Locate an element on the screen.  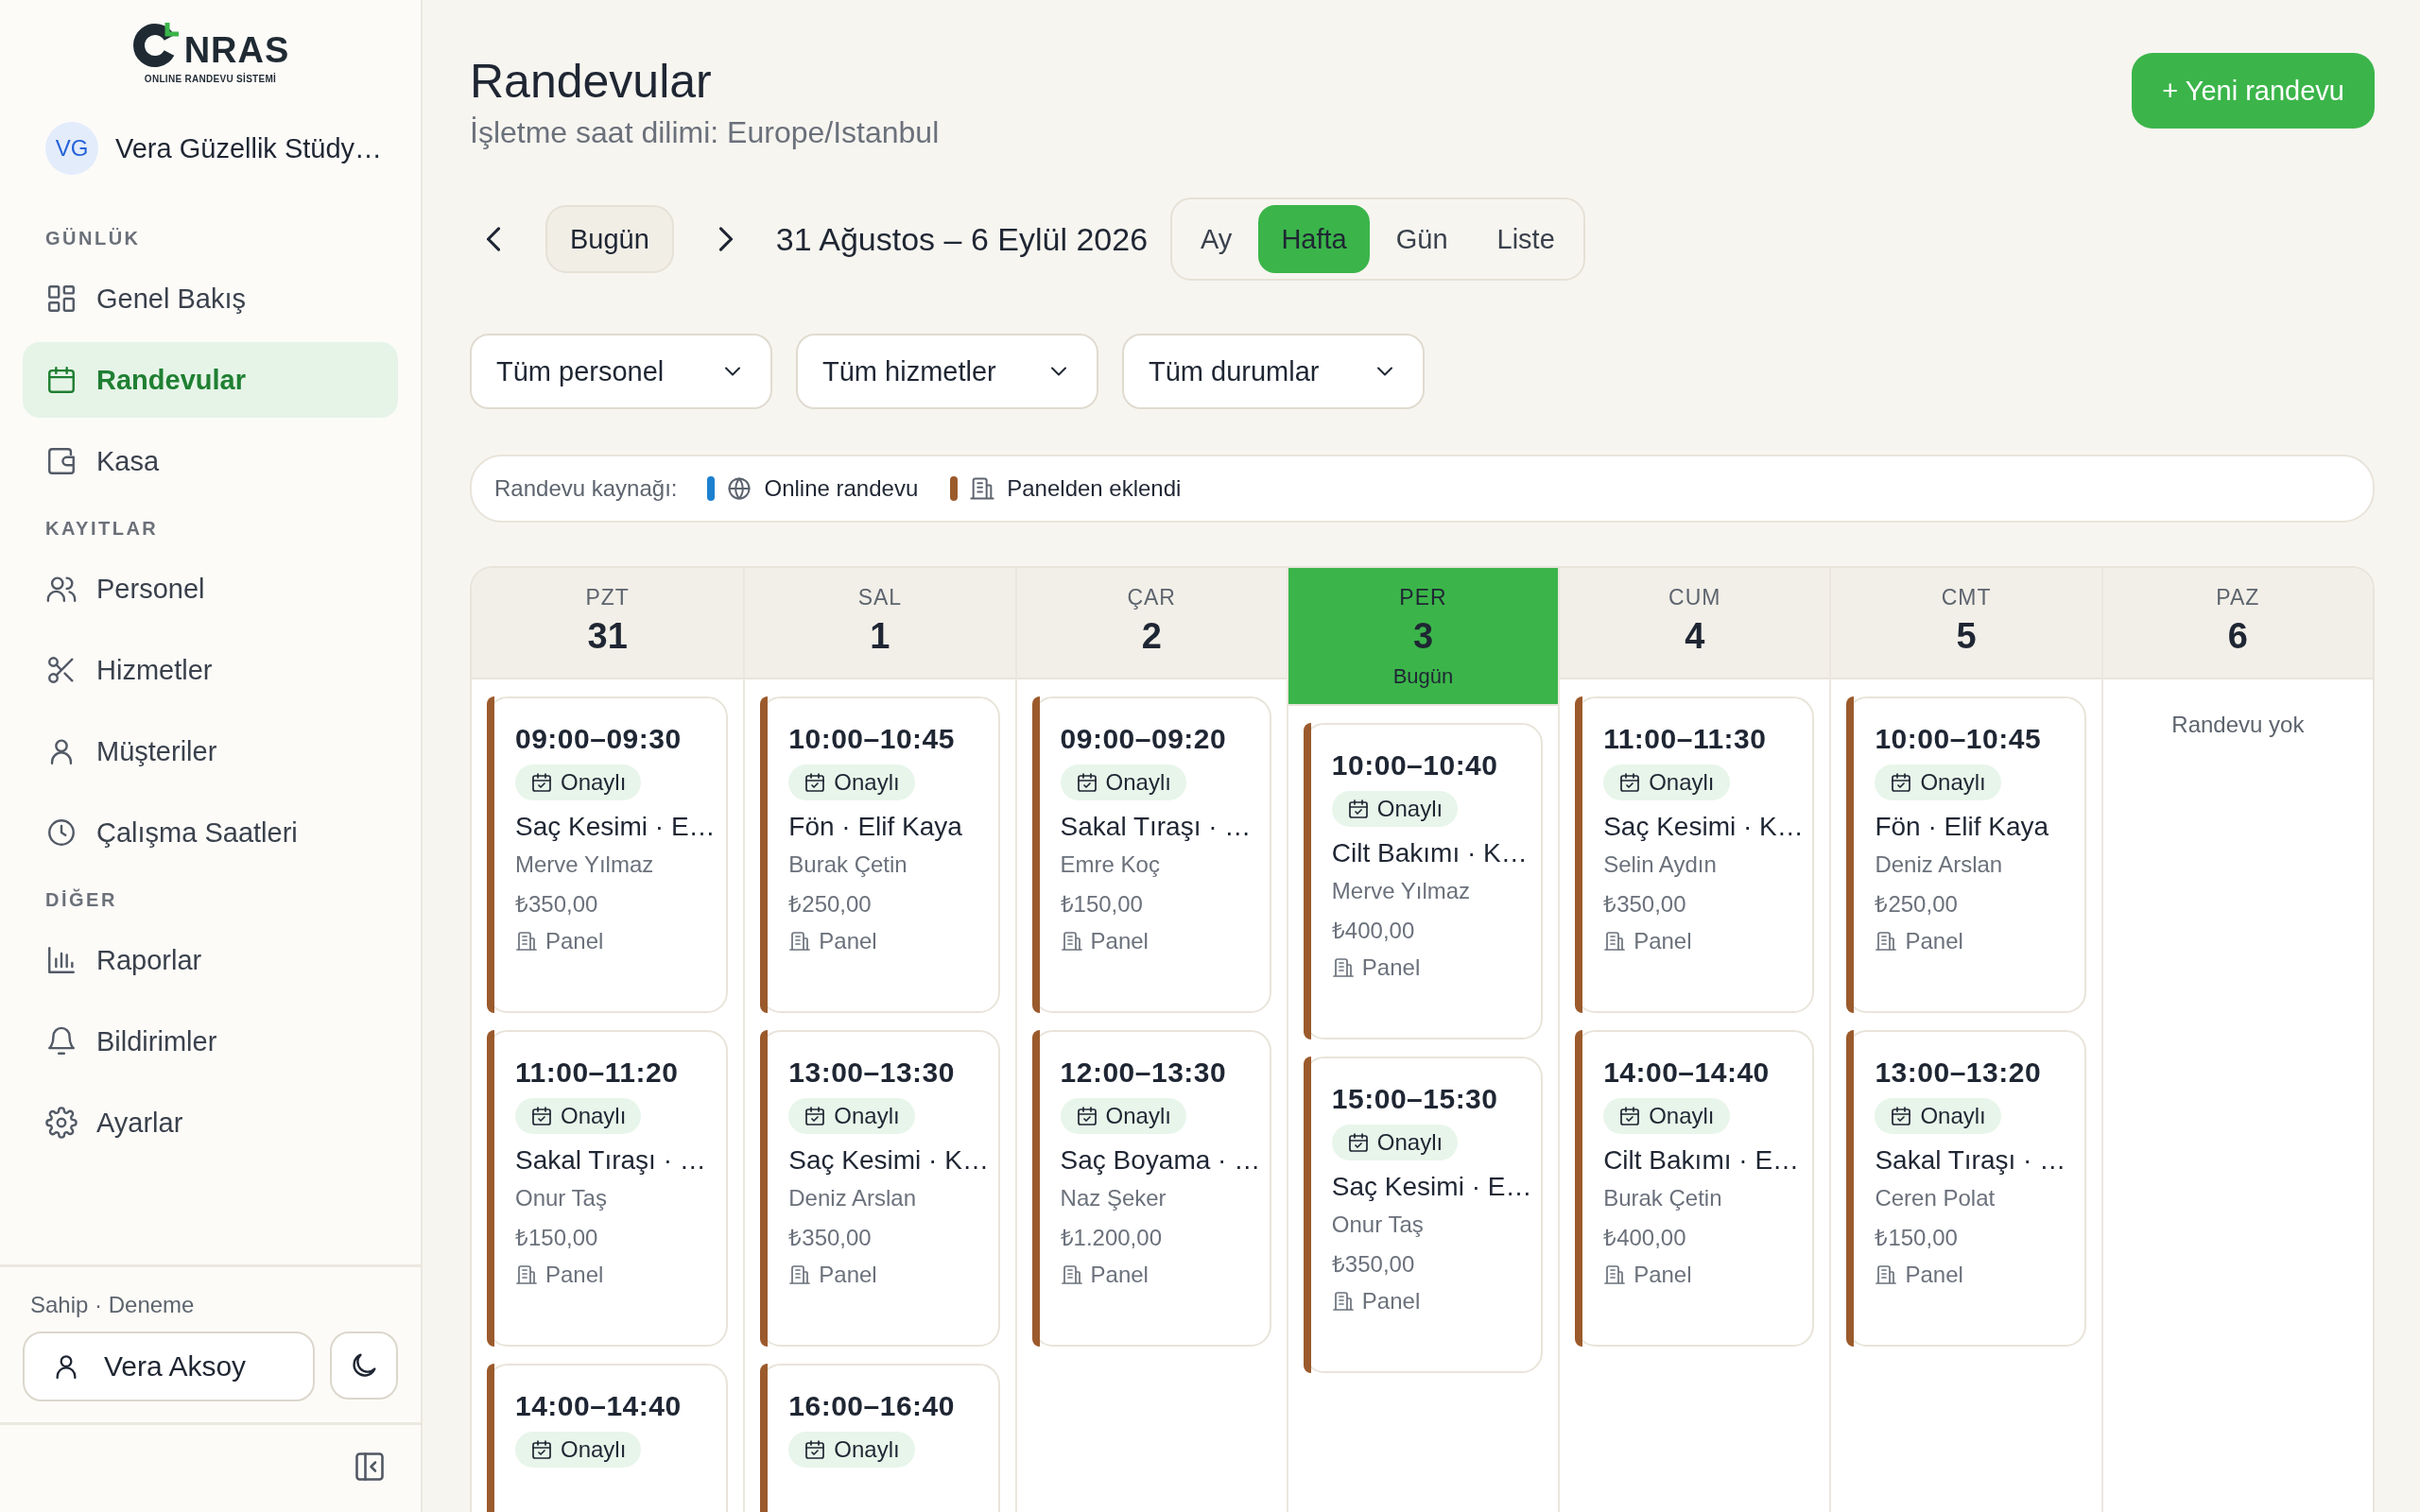
weekday-label: PZT is located at coordinates (607, 597).